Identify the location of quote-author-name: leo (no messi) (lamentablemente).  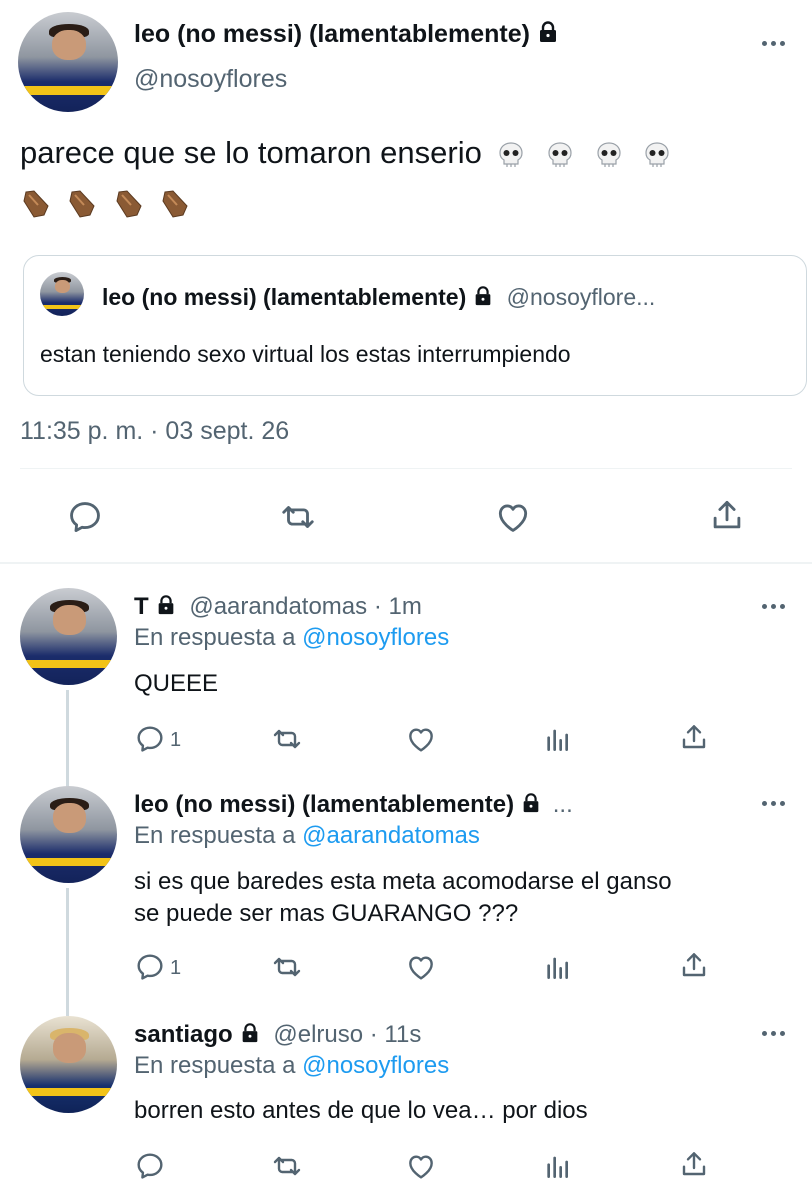
(284, 297).